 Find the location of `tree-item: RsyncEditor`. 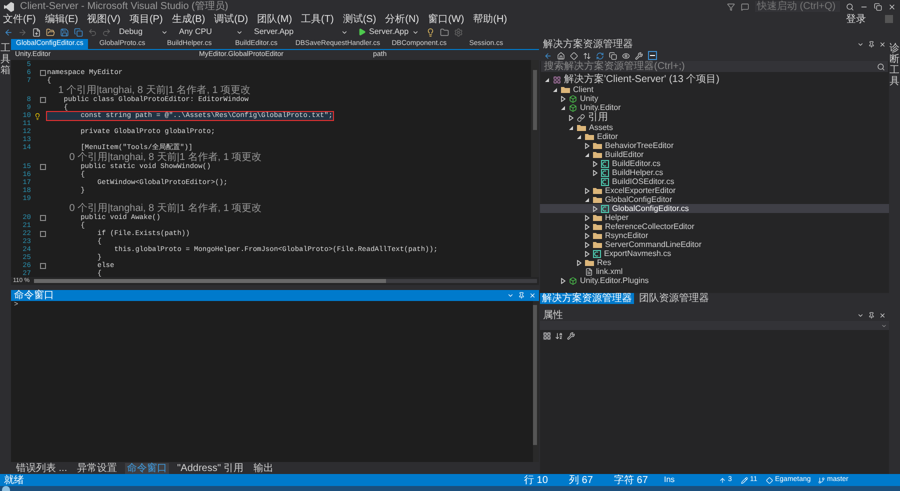

tree-item: RsyncEditor is located at coordinates (714, 235).